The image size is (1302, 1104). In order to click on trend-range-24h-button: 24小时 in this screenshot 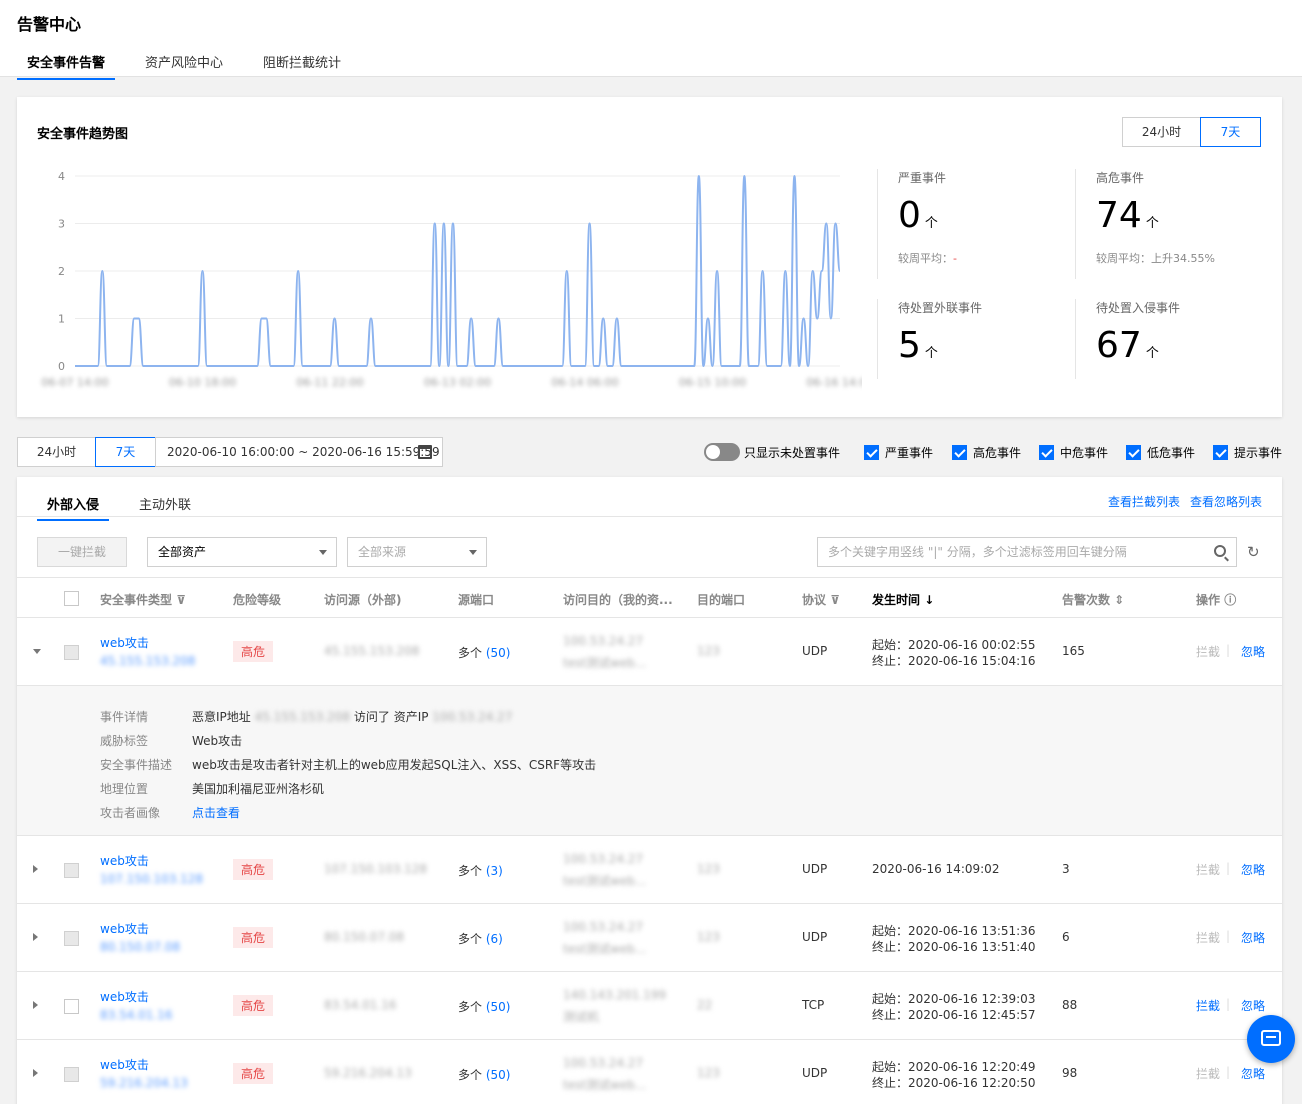, I will do `click(1161, 132)`.